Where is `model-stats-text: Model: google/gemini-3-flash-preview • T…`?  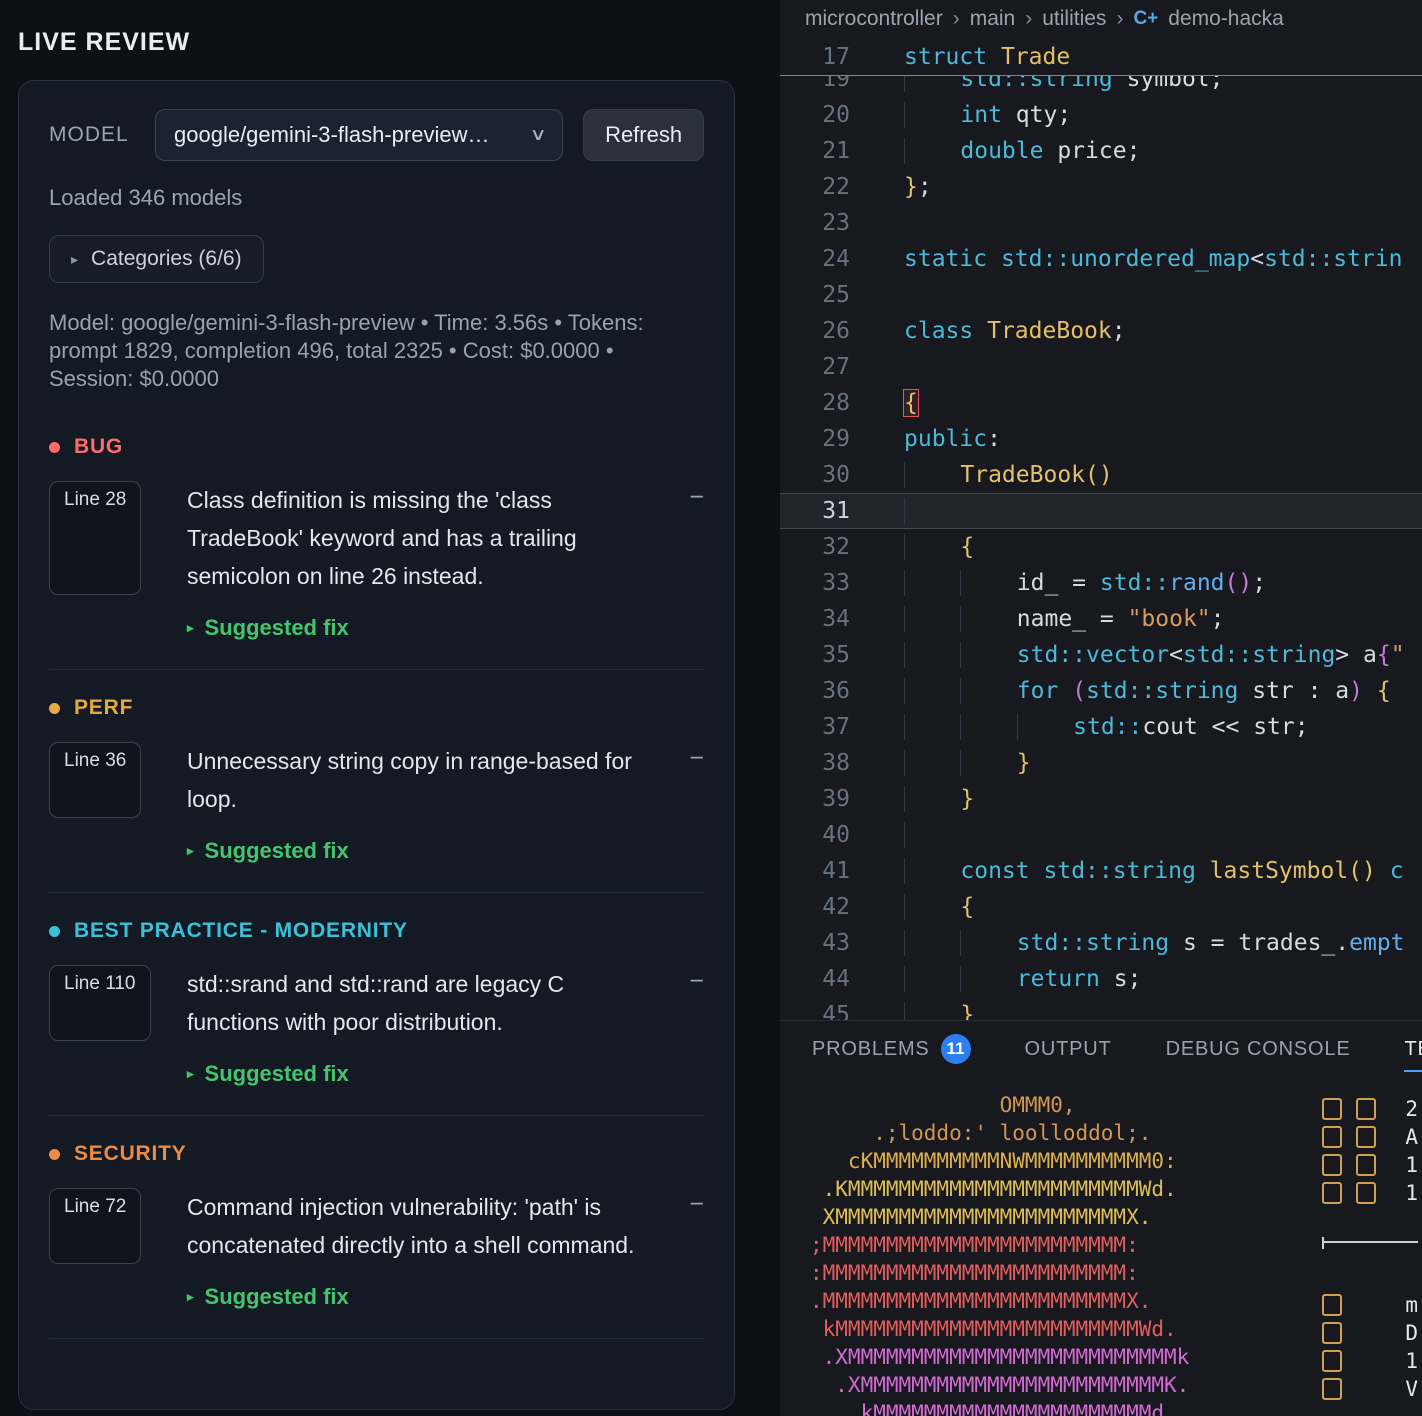
model-stats-text: Model: google/gemini-3-flash-preview • T… is located at coordinates (346, 350).